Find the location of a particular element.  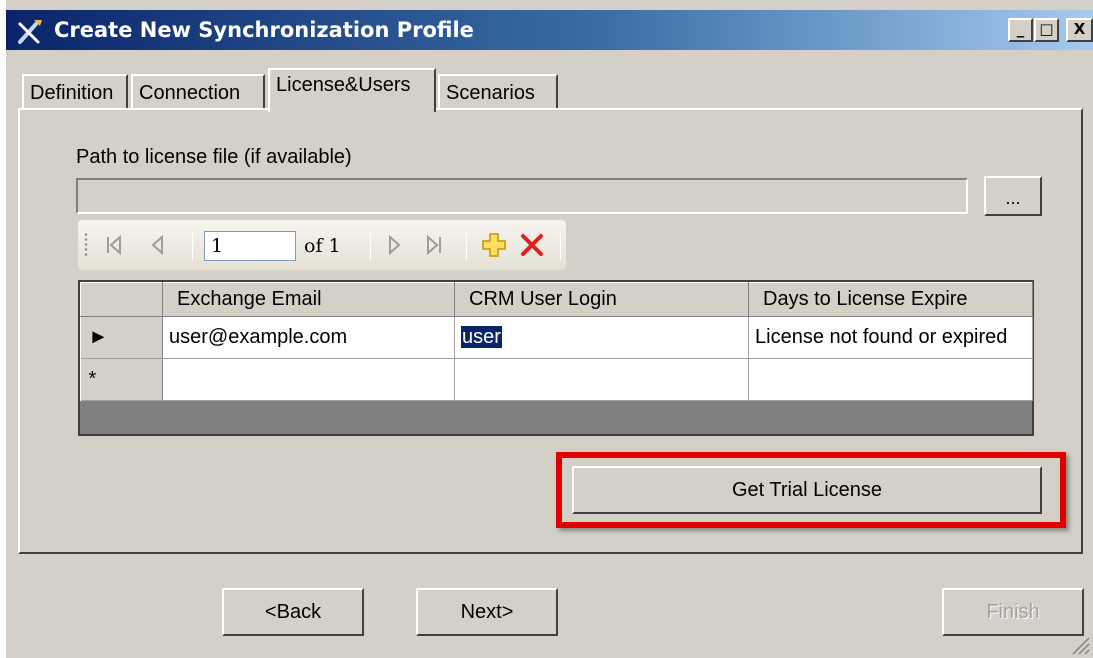

current-row-indicator-icon: ► is located at coordinates (121, 337).